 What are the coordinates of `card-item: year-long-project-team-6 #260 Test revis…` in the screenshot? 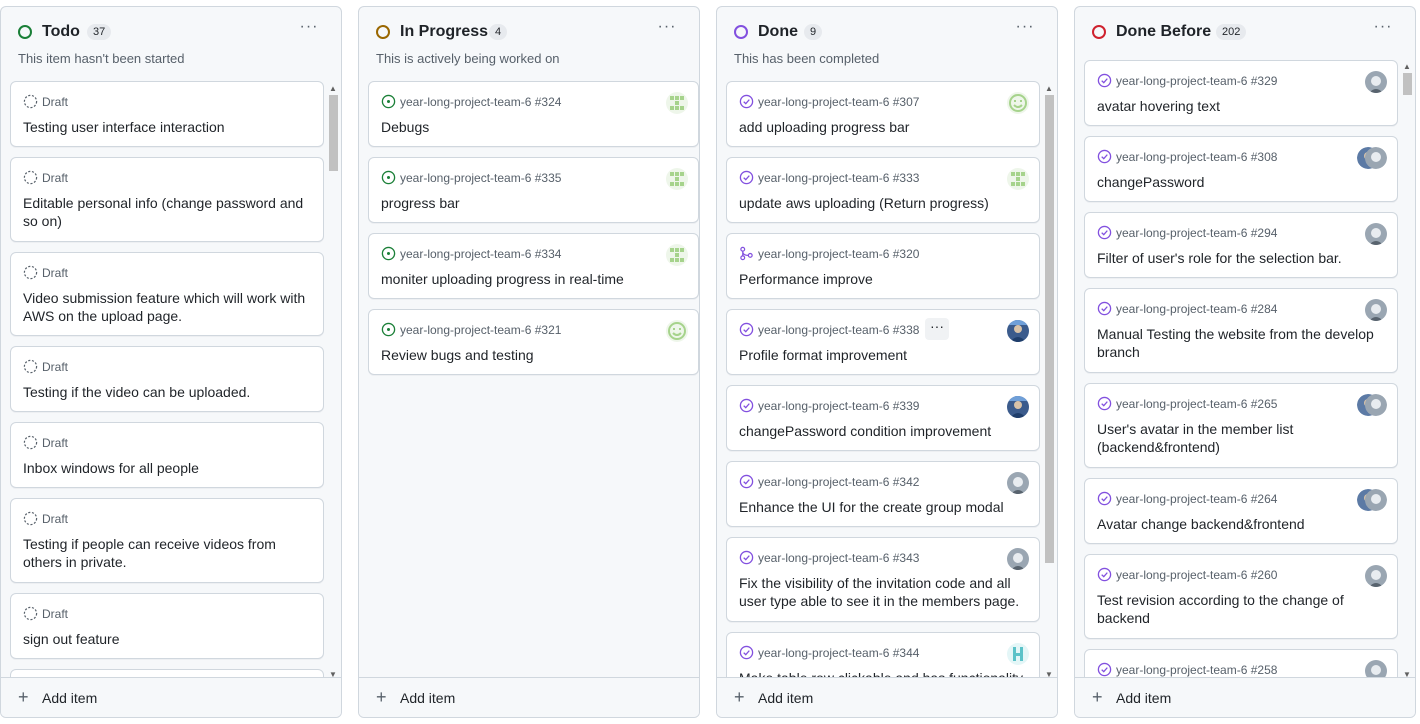 It's located at (1241, 596).